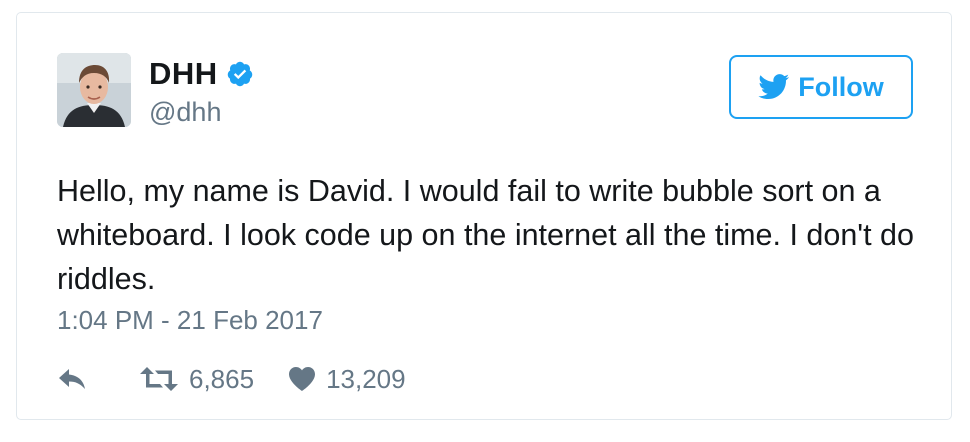 Image resolution: width=970 pixels, height=442 pixels. I want to click on reply-button, so click(73, 379).